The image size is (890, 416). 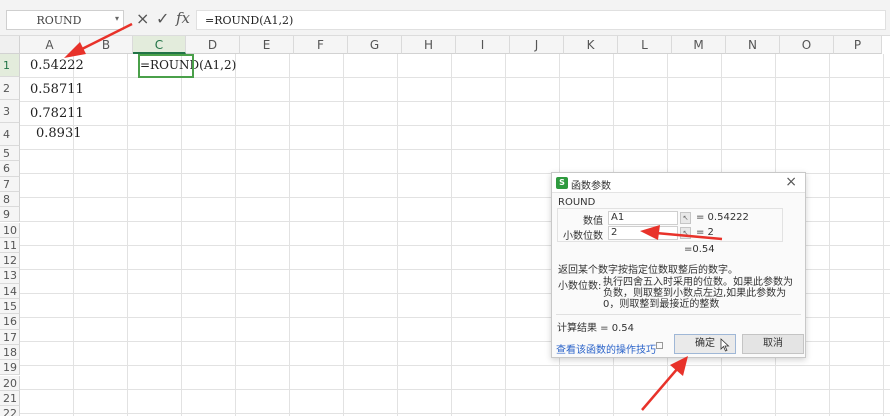 What do you see at coordinates (159, 45) in the screenshot?
I see `column-header-c: C` at bounding box center [159, 45].